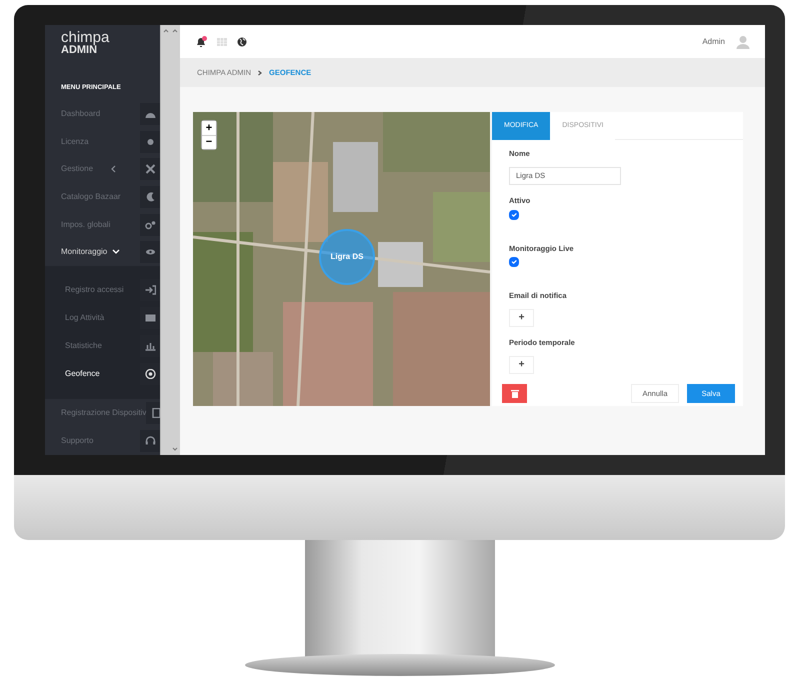 The width and height of the screenshot is (794, 683). Describe the element at coordinates (150, 374) in the screenshot. I see `target-icon` at that location.